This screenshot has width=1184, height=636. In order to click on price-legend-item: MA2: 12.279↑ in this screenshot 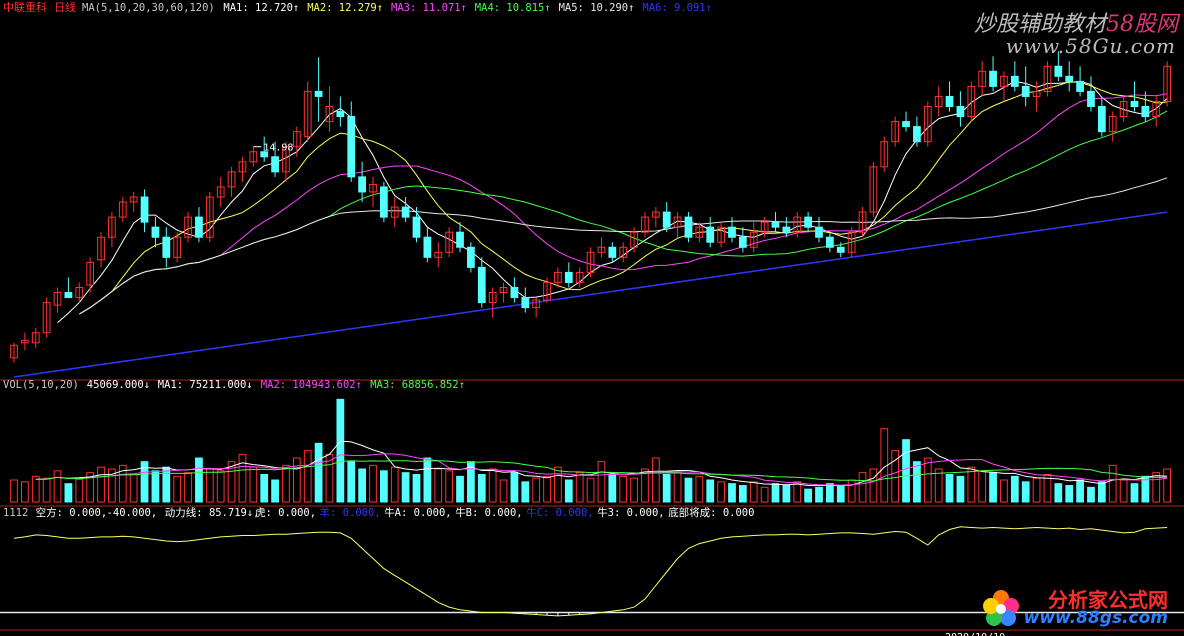, I will do `click(345, 8)`.